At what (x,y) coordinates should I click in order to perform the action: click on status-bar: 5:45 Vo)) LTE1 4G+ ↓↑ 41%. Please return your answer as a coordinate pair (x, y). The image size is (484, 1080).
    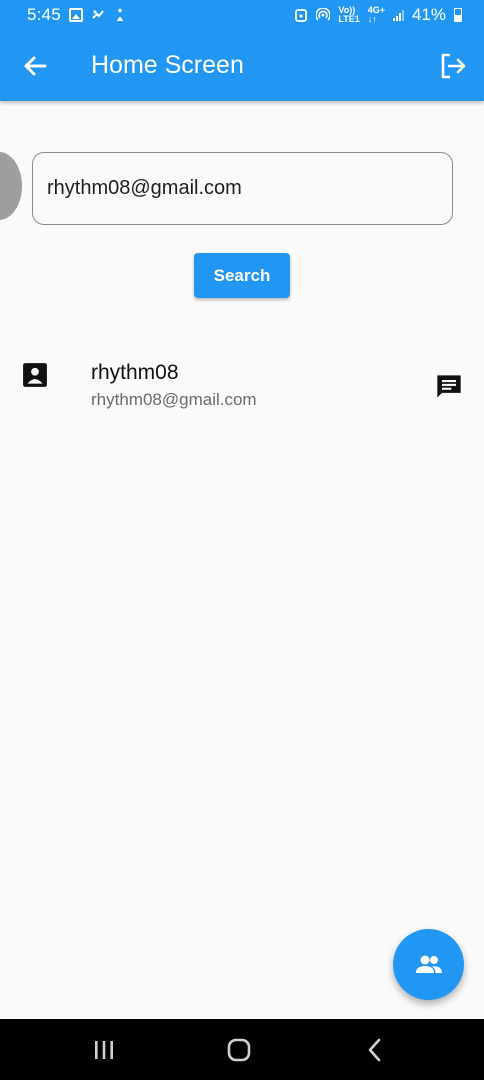
    Looking at the image, I should click on (242, 15).